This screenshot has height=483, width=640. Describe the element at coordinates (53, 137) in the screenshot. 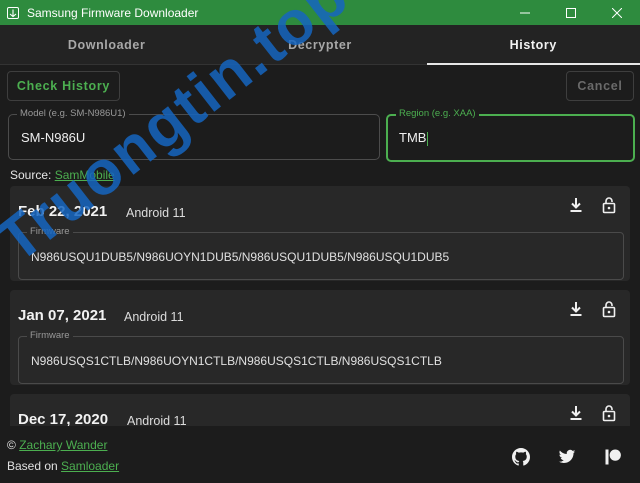

I see `model-field-value: SM-N986U` at that location.